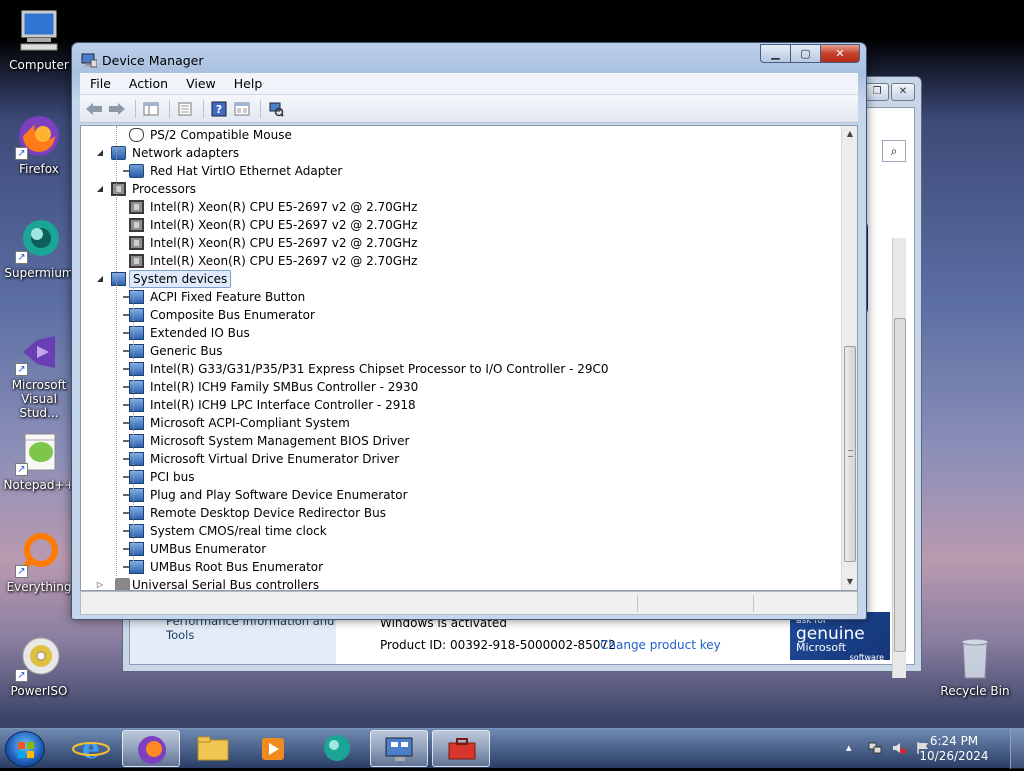 This screenshot has height=771, width=1024. What do you see at coordinates (975, 666) in the screenshot?
I see `desktop-icon-recycle-bin: Recycle Bin` at bounding box center [975, 666].